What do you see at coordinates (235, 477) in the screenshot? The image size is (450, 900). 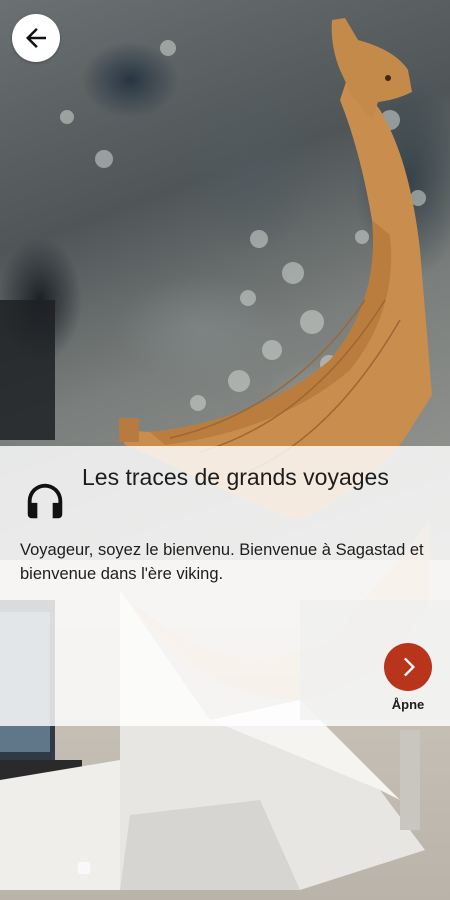 I see `panel-title: Les traces de grands voyages` at bounding box center [235, 477].